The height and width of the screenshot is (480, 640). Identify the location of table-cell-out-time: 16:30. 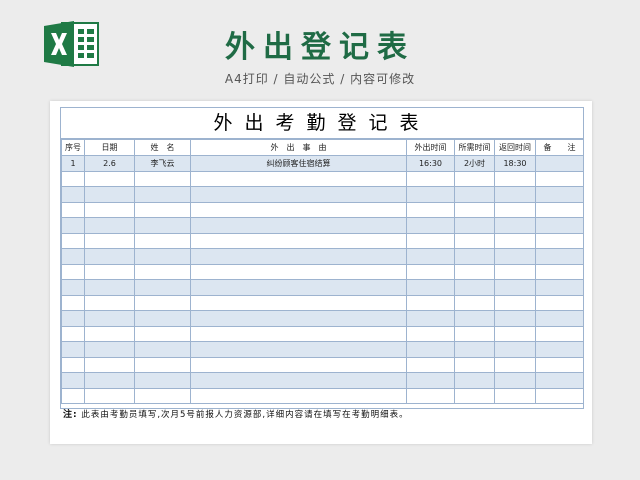
(430, 163).